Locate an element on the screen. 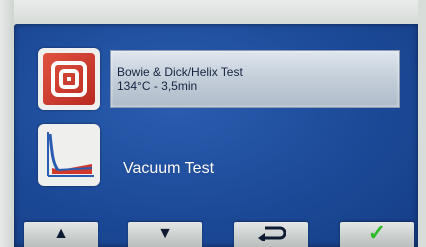  checkmark-icon: ✓ is located at coordinates (377, 232).